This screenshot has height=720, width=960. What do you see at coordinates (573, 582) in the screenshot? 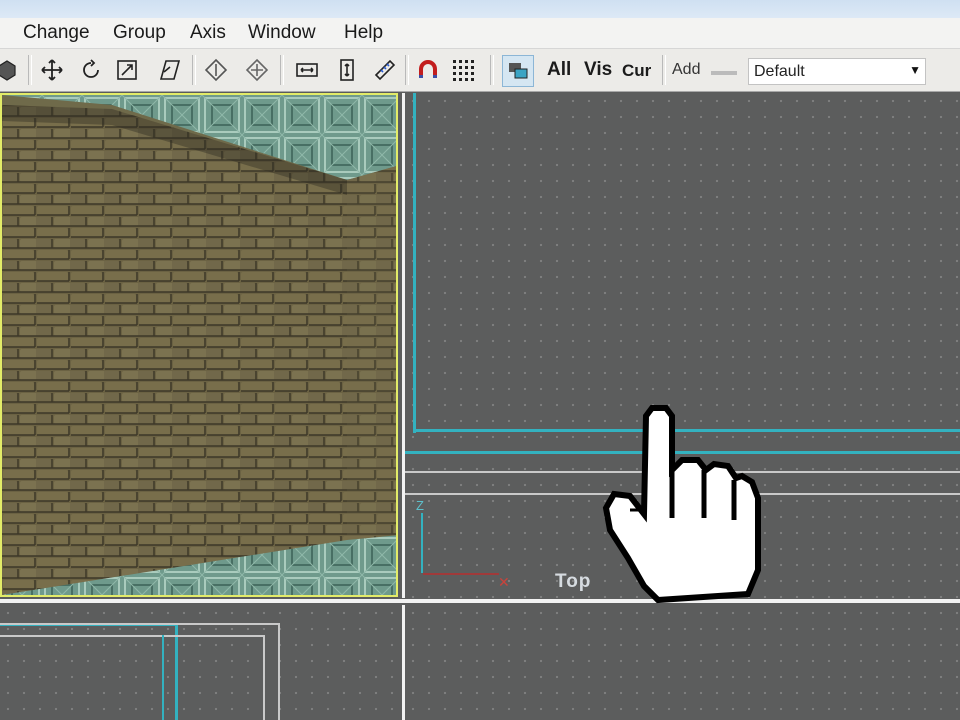
I see `viewport-label-top: Top` at bounding box center [573, 582].